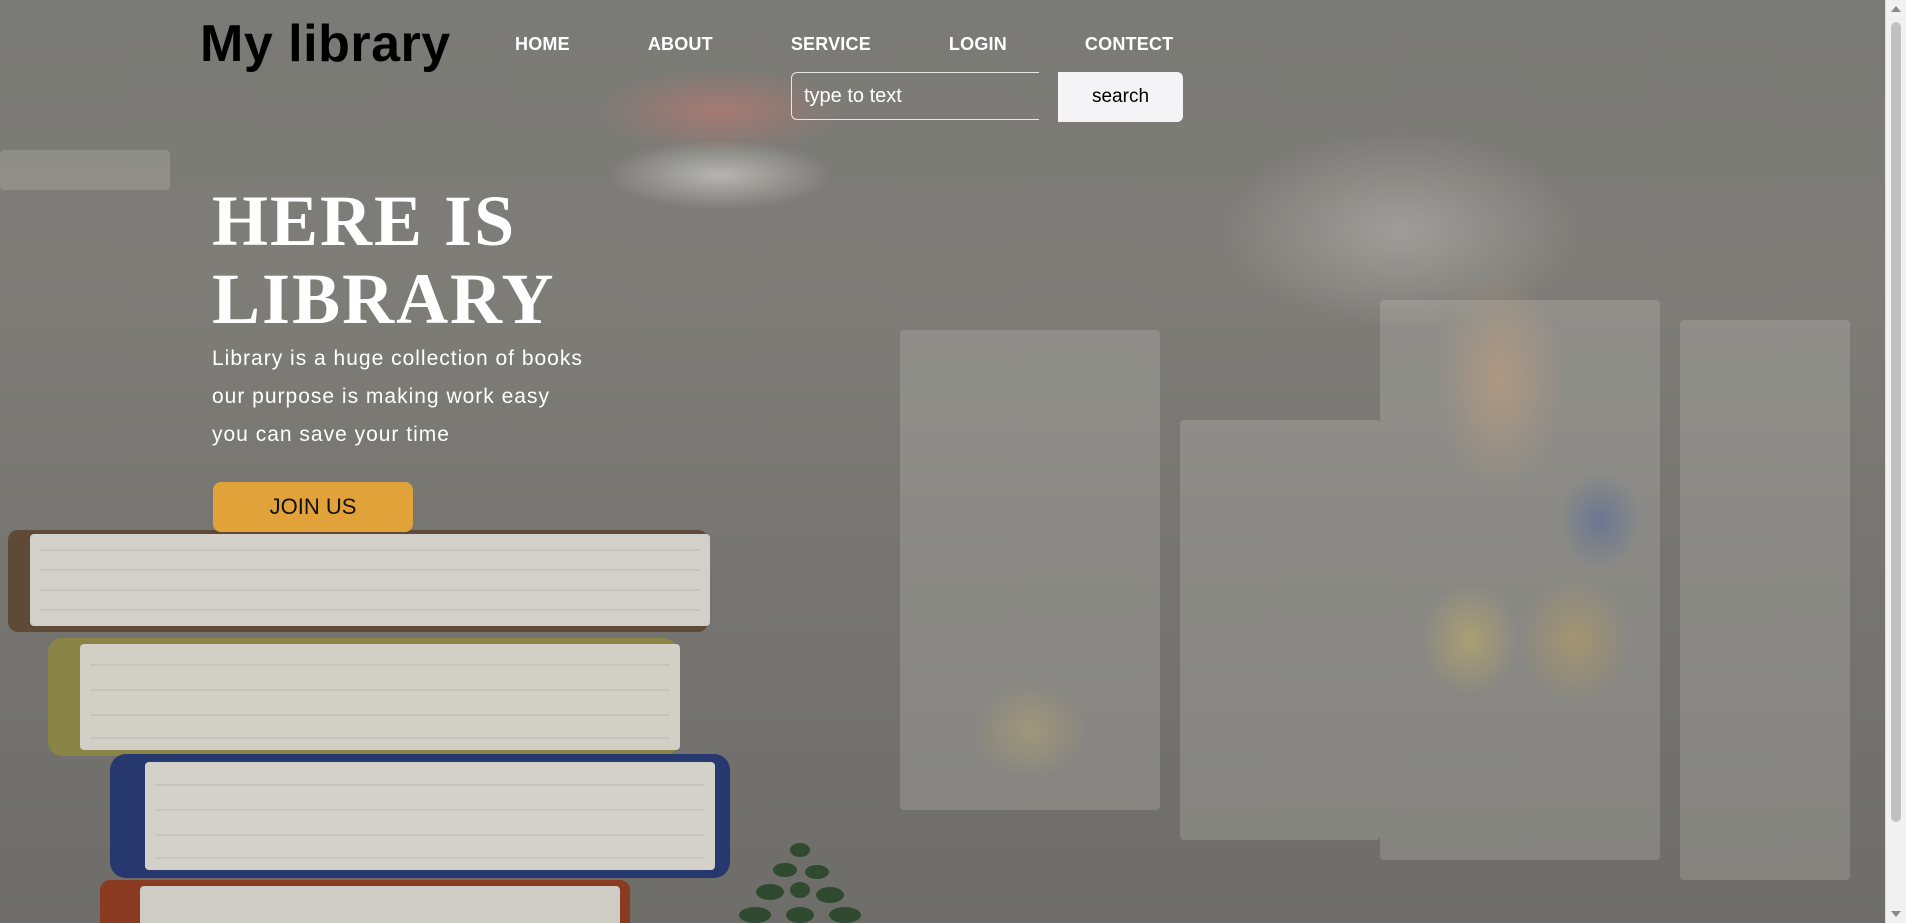  Describe the element at coordinates (542, 44) in the screenshot. I see `nav-home-link: HOME` at that location.